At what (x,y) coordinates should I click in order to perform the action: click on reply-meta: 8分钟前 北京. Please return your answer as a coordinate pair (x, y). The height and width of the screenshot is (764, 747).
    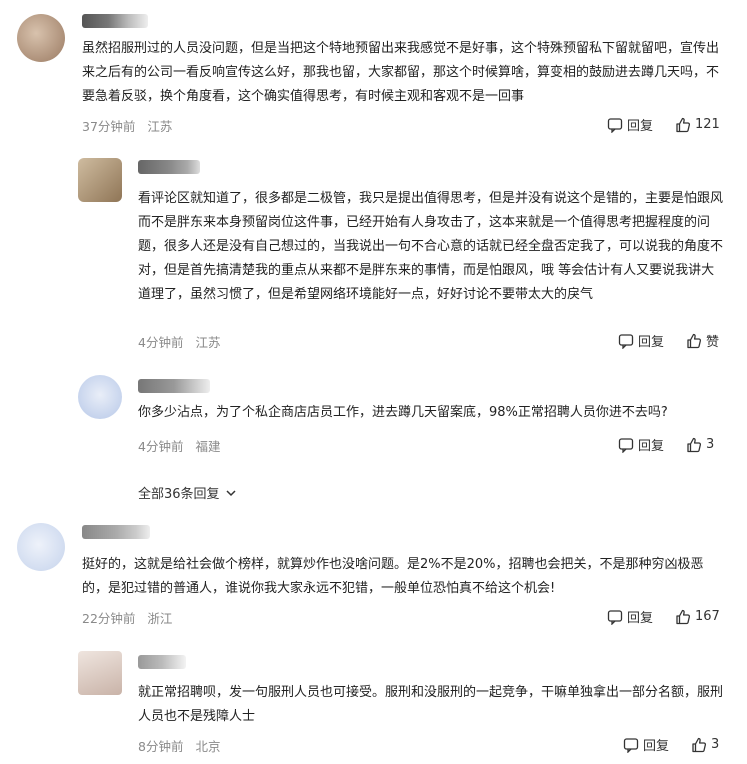
    Looking at the image, I should click on (179, 745).